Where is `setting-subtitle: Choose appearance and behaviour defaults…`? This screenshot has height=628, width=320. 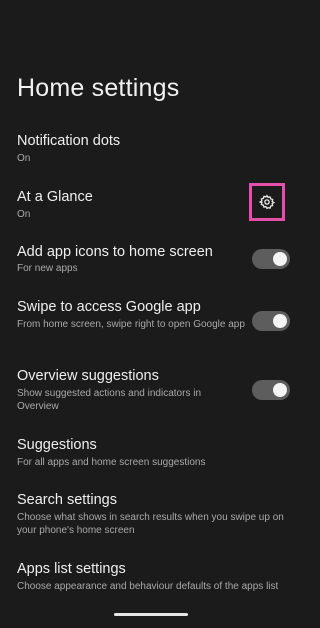
setting-subtitle: Choose appearance and behaviour defaults… is located at coordinates (148, 586).